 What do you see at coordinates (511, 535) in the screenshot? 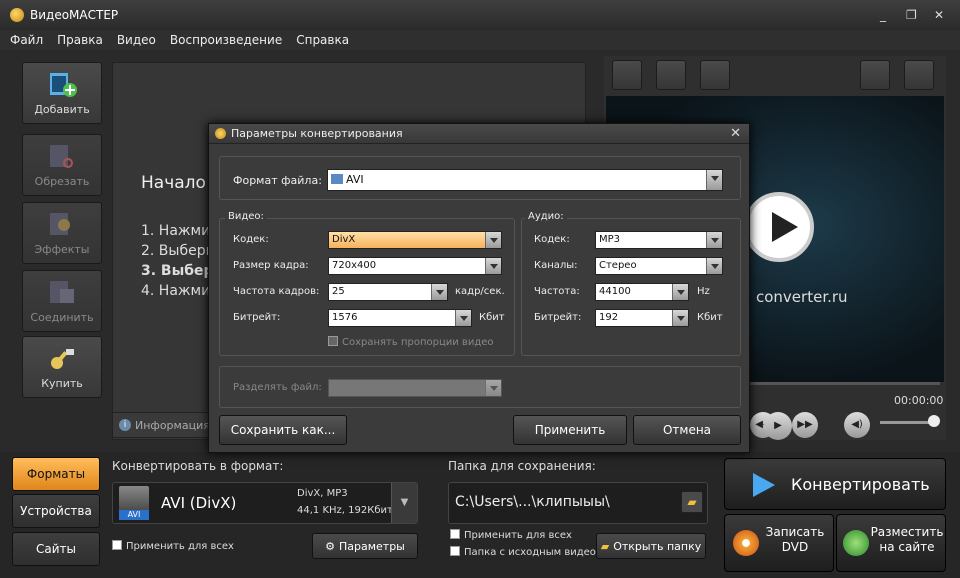
I see `apply-all-check-2: Применить для всех` at bounding box center [511, 535].